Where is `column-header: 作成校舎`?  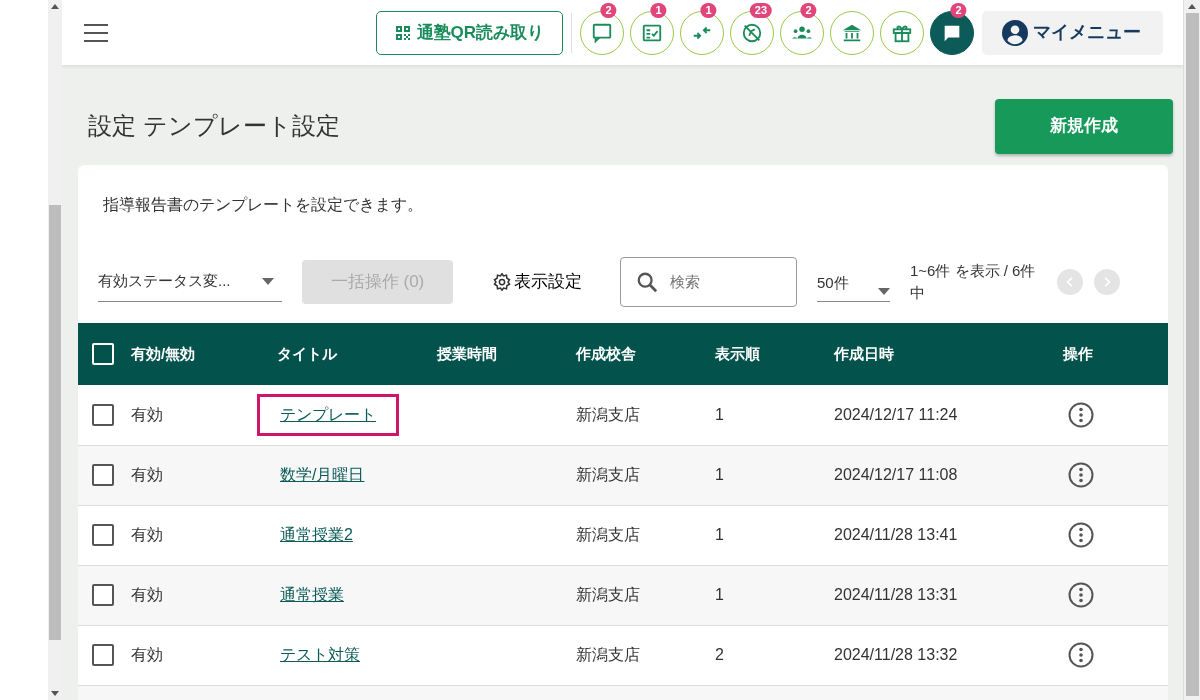
column-header: 作成校舎 is located at coordinates (606, 353).